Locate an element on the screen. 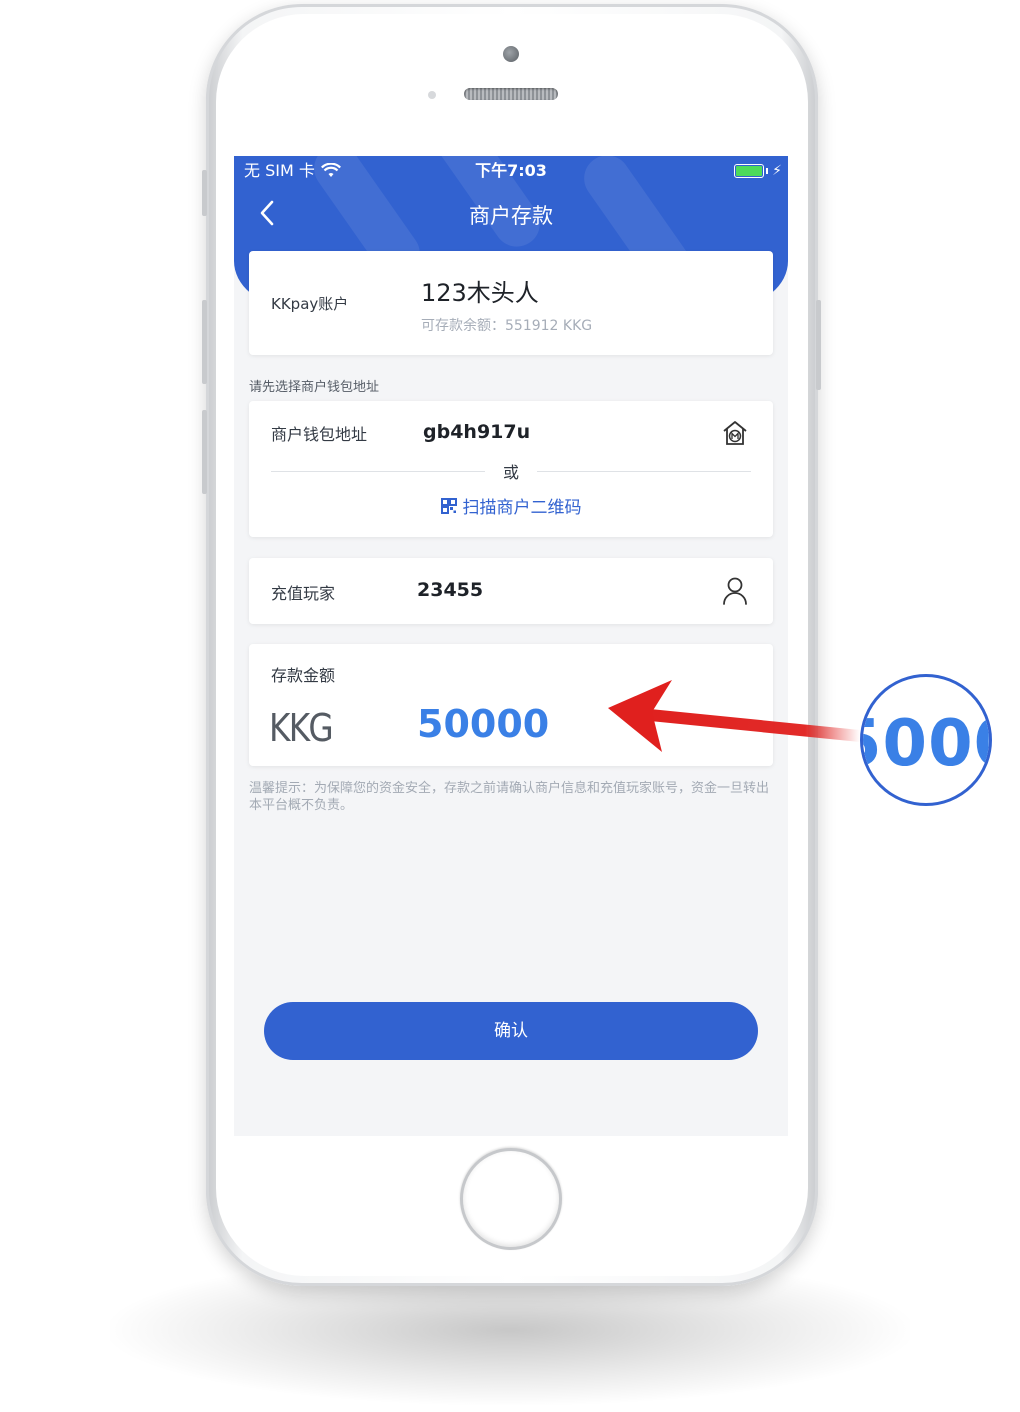 The height and width of the screenshot is (1412, 1020). status-time: 下午7:03 is located at coordinates (511, 170).